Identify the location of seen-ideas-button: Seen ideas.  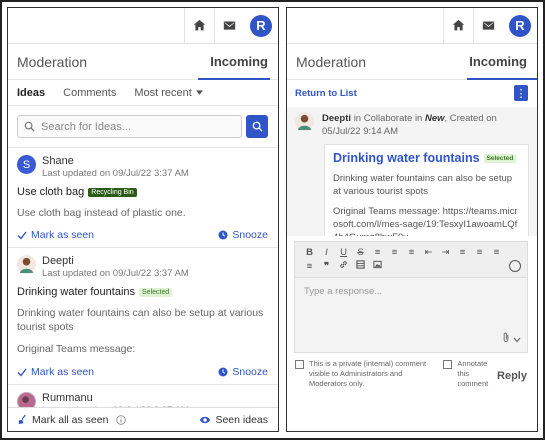
(233, 420).